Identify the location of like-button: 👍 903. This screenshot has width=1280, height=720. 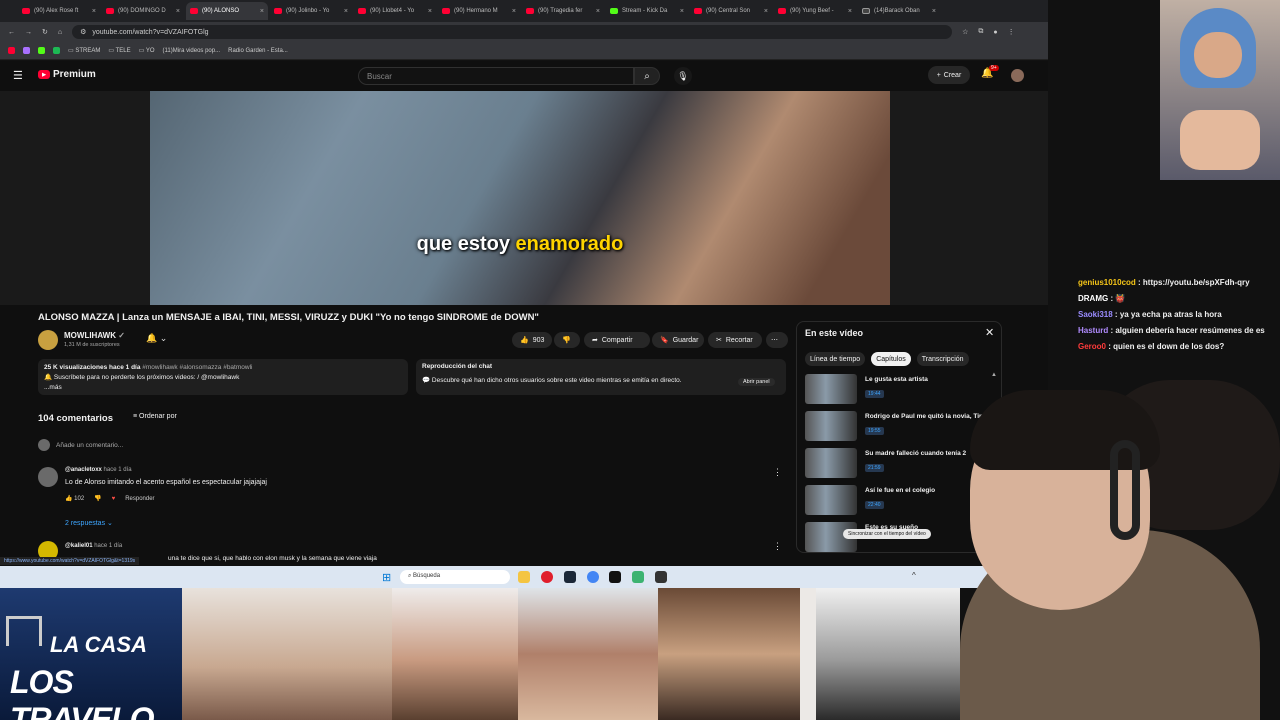
(532, 340).